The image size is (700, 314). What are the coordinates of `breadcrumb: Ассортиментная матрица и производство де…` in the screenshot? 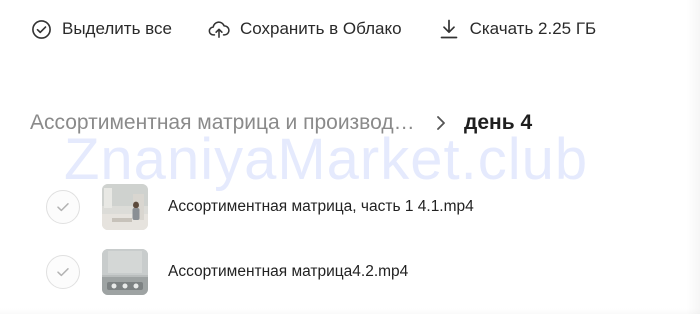 It's located at (281, 123).